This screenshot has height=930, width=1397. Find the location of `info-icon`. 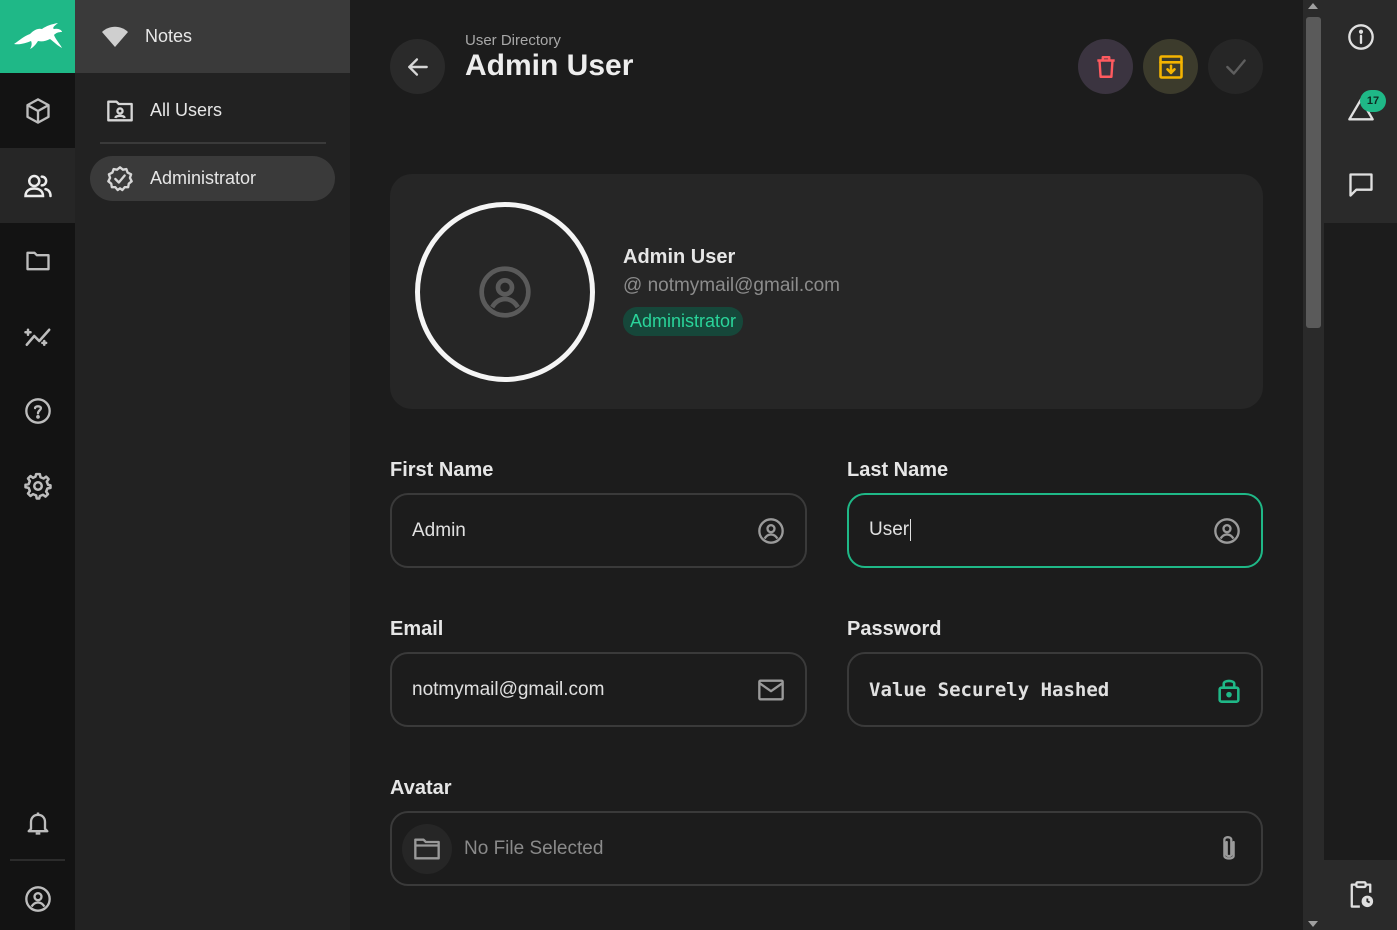

info-icon is located at coordinates (1360, 36).